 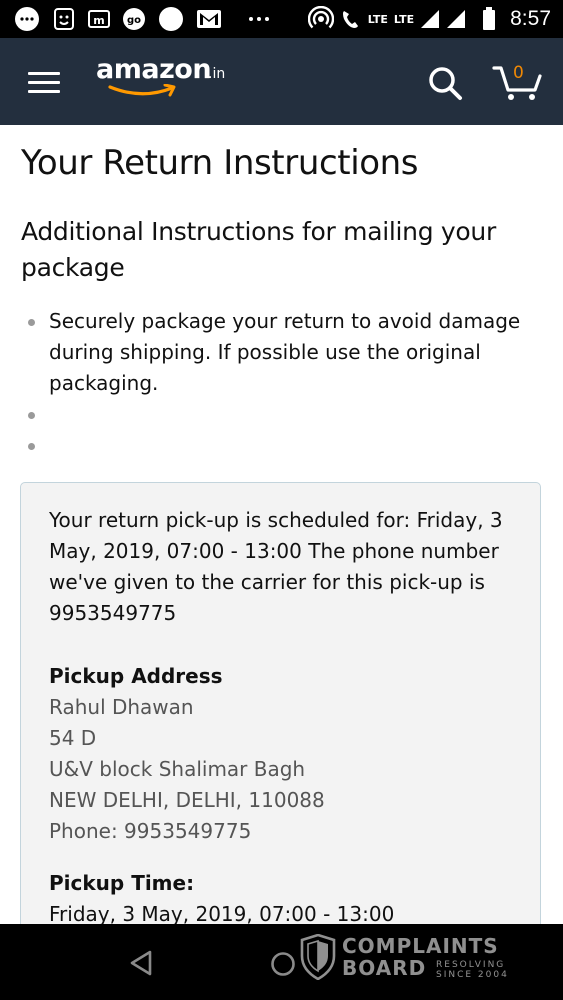 What do you see at coordinates (141, 963) in the screenshot?
I see `back-icon` at bounding box center [141, 963].